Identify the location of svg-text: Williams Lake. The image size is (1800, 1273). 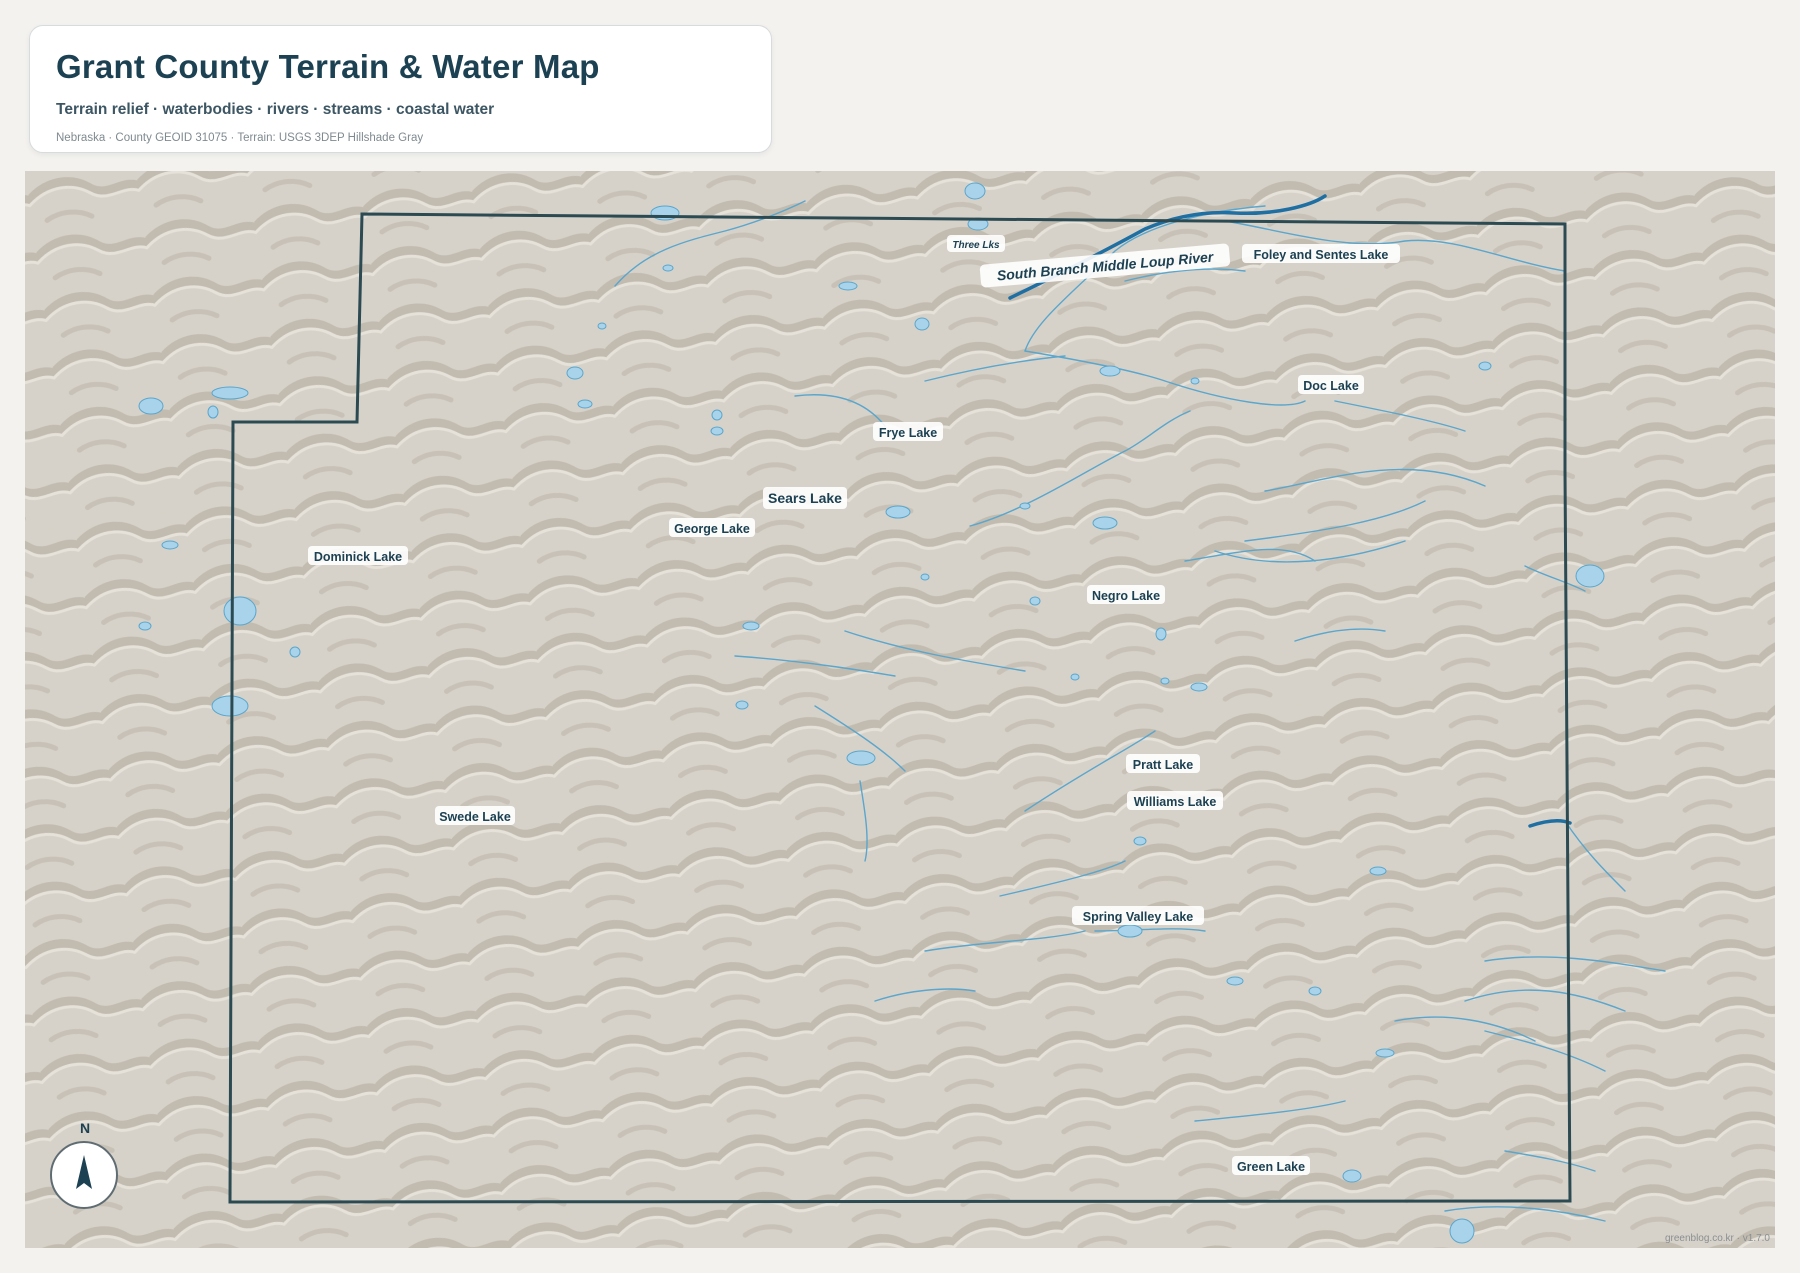
(1175, 802).